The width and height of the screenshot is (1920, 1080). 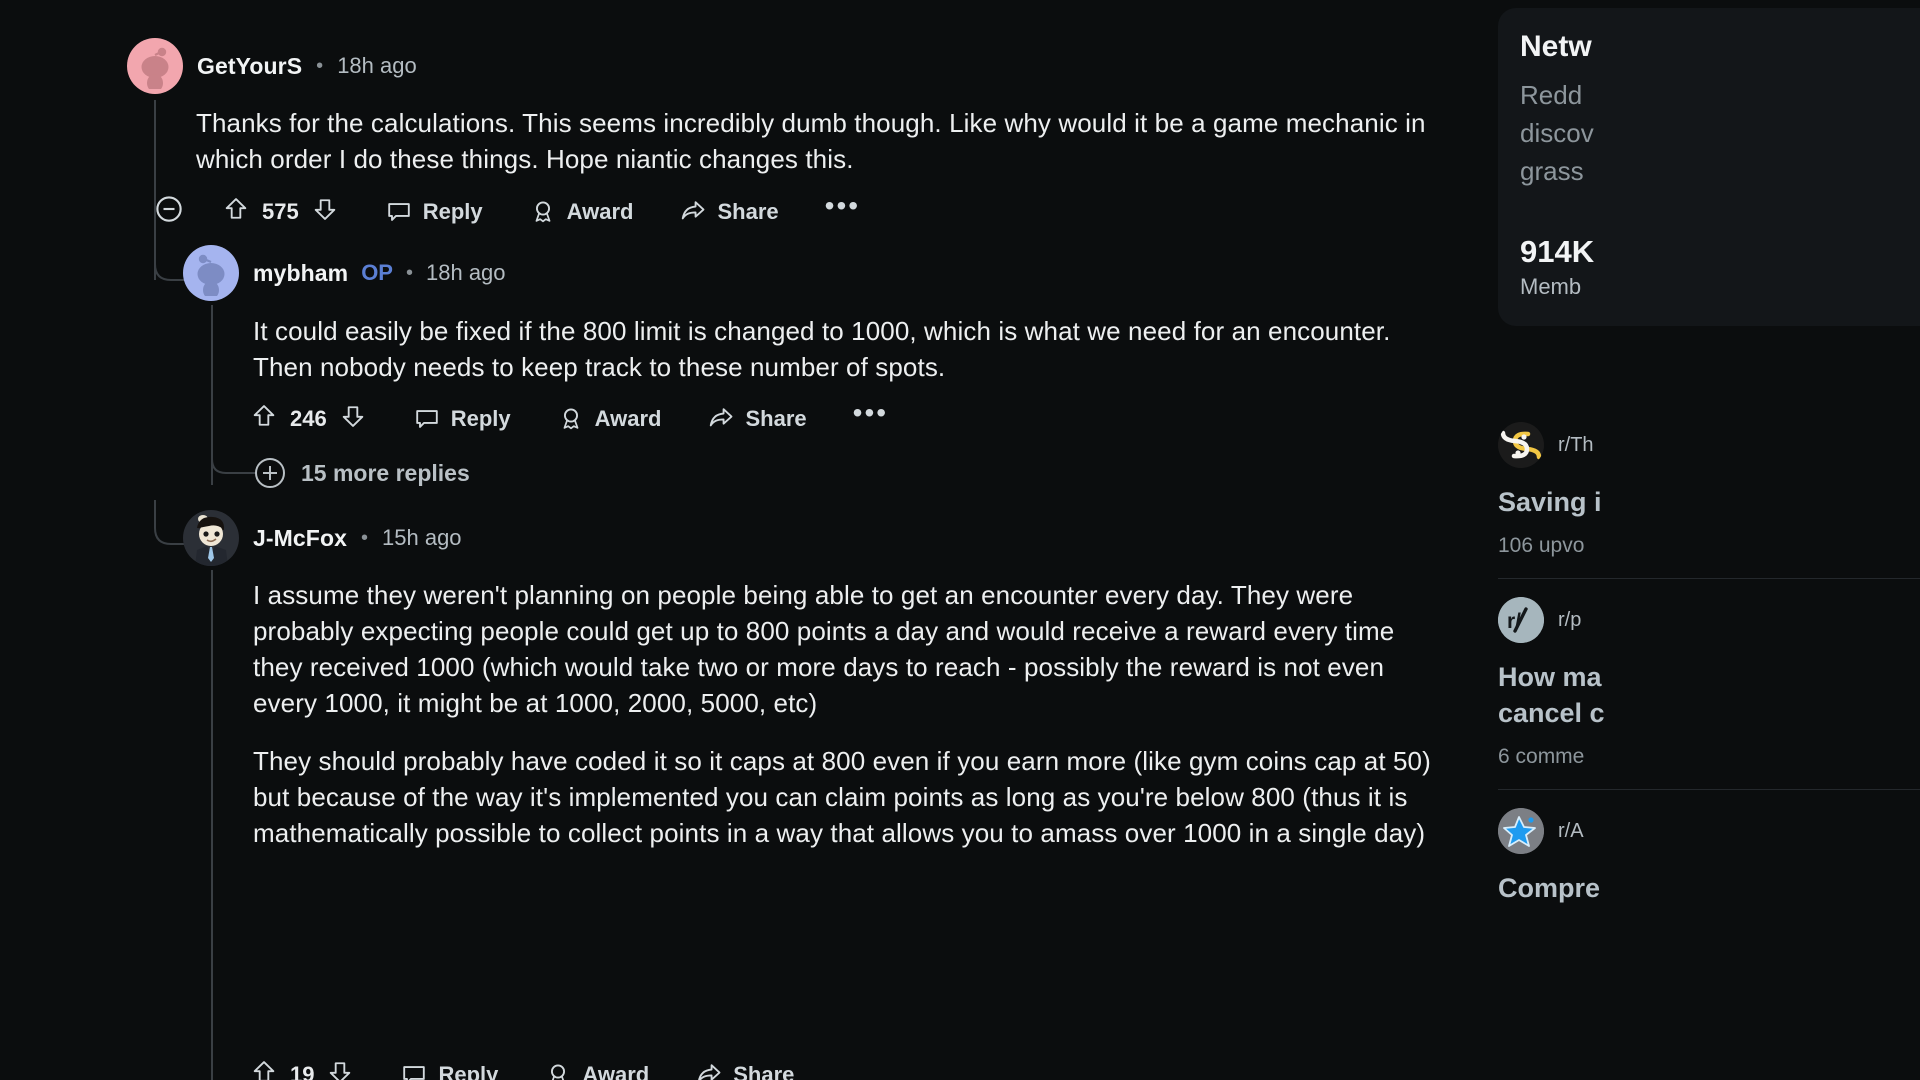 I want to click on blue-star-icon, so click(x=1521, y=831).